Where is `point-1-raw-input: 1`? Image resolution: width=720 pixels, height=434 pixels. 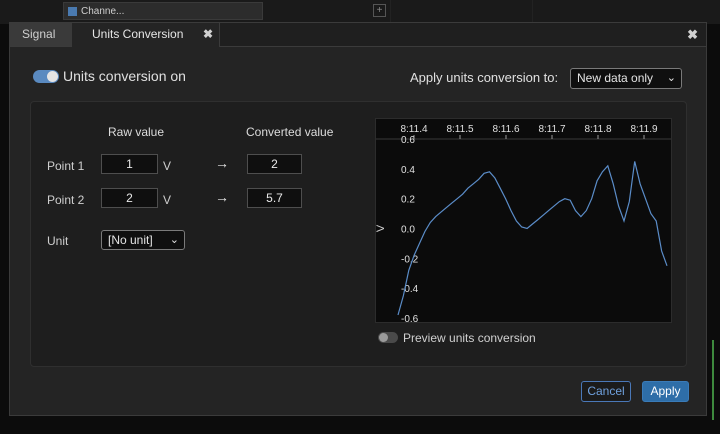 point-1-raw-input: 1 is located at coordinates (129, 164).